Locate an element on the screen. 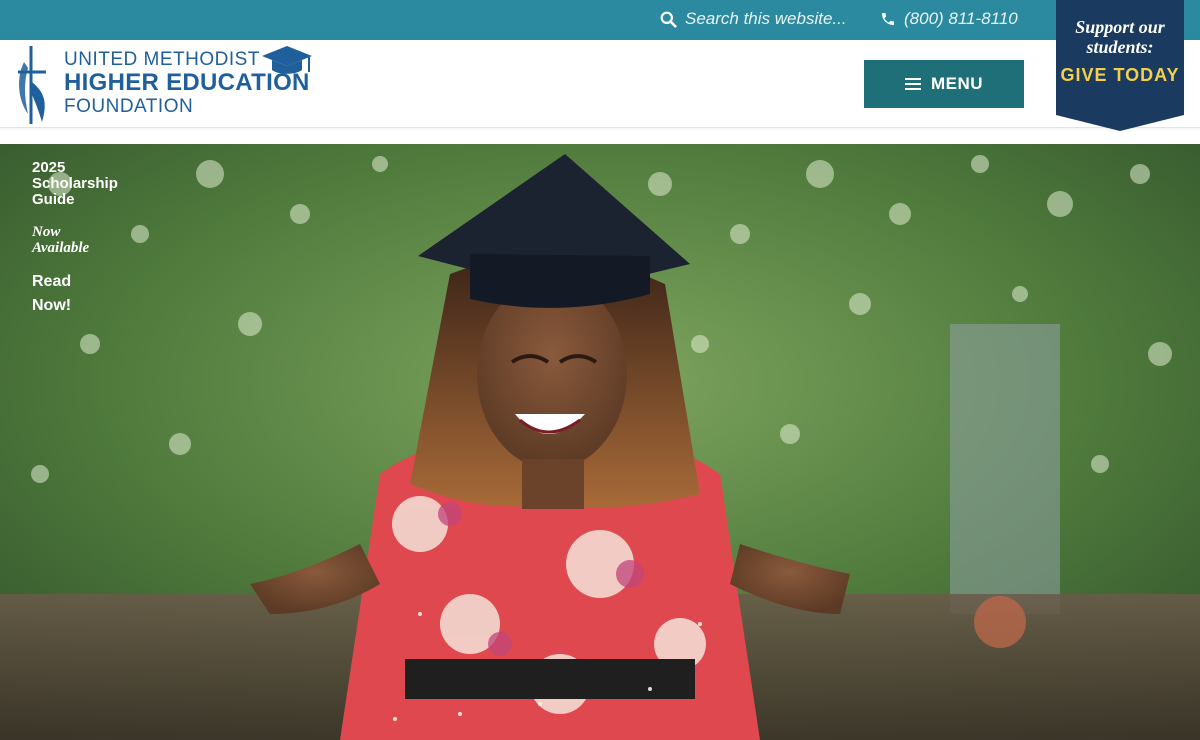 The height and width of the screenshot is (740, 1200). phone-icon is located at coordinates (888, 19).